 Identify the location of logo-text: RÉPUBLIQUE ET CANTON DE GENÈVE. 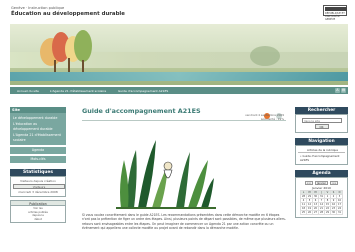
(335, 16).